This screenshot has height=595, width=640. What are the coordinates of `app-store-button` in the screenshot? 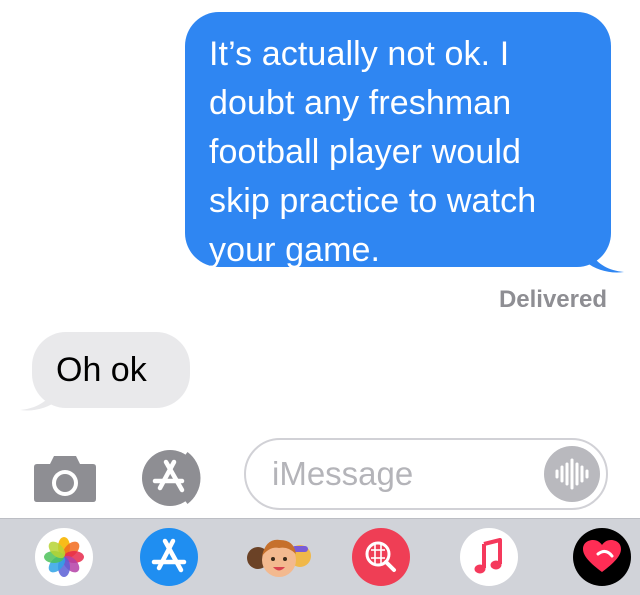 It's located at (170, 478).